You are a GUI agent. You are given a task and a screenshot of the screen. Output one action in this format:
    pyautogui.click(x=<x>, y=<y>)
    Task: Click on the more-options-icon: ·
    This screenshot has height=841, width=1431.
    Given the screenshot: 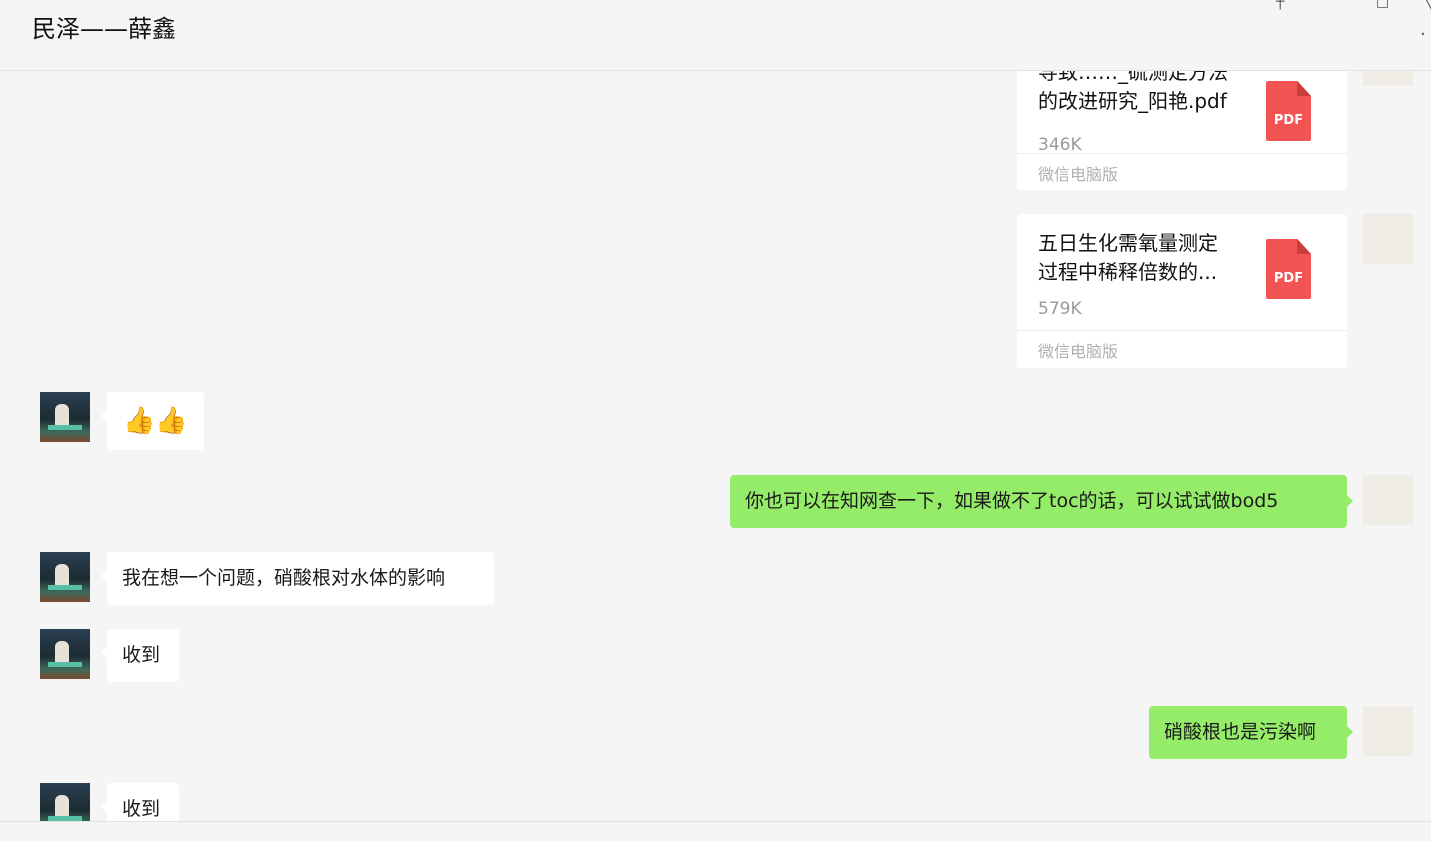 What is the action you would take?
    pyautogui.click(x=1423, y=34)
    